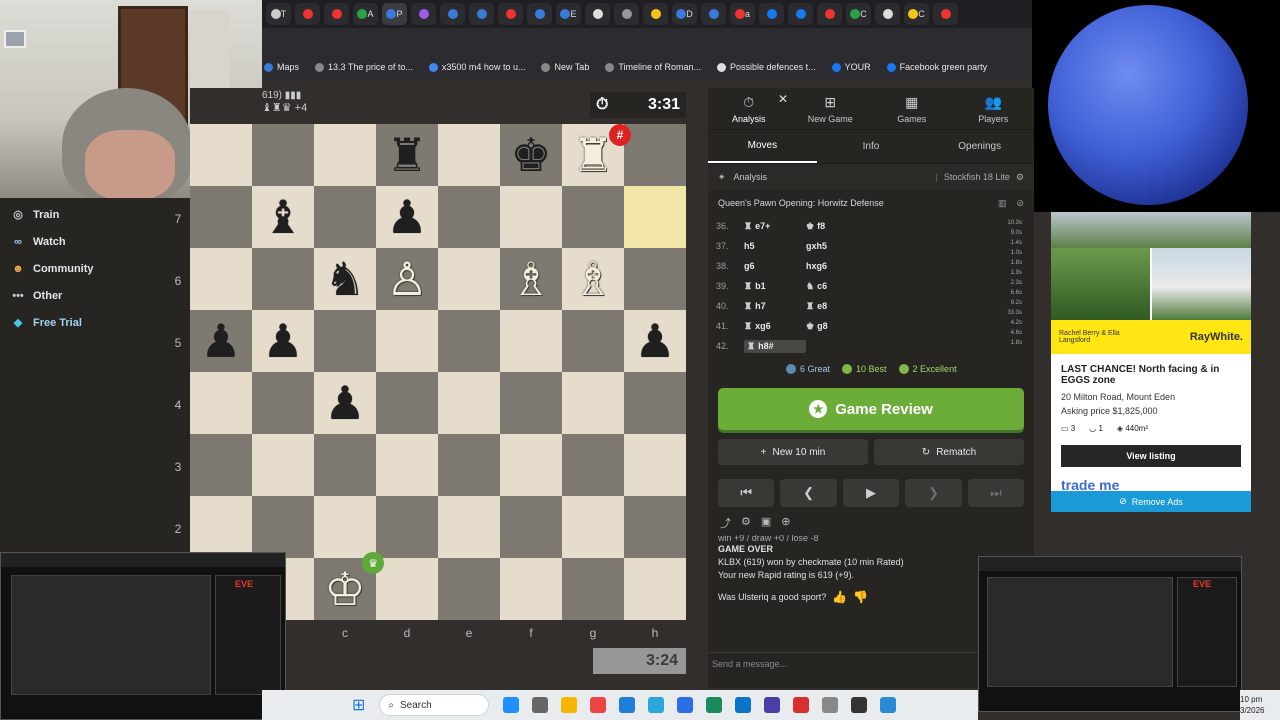  What do you see at coordinates (837, 246) in the screenshot?
I see `black-move: gxh5` at bounding box center [837, 246].